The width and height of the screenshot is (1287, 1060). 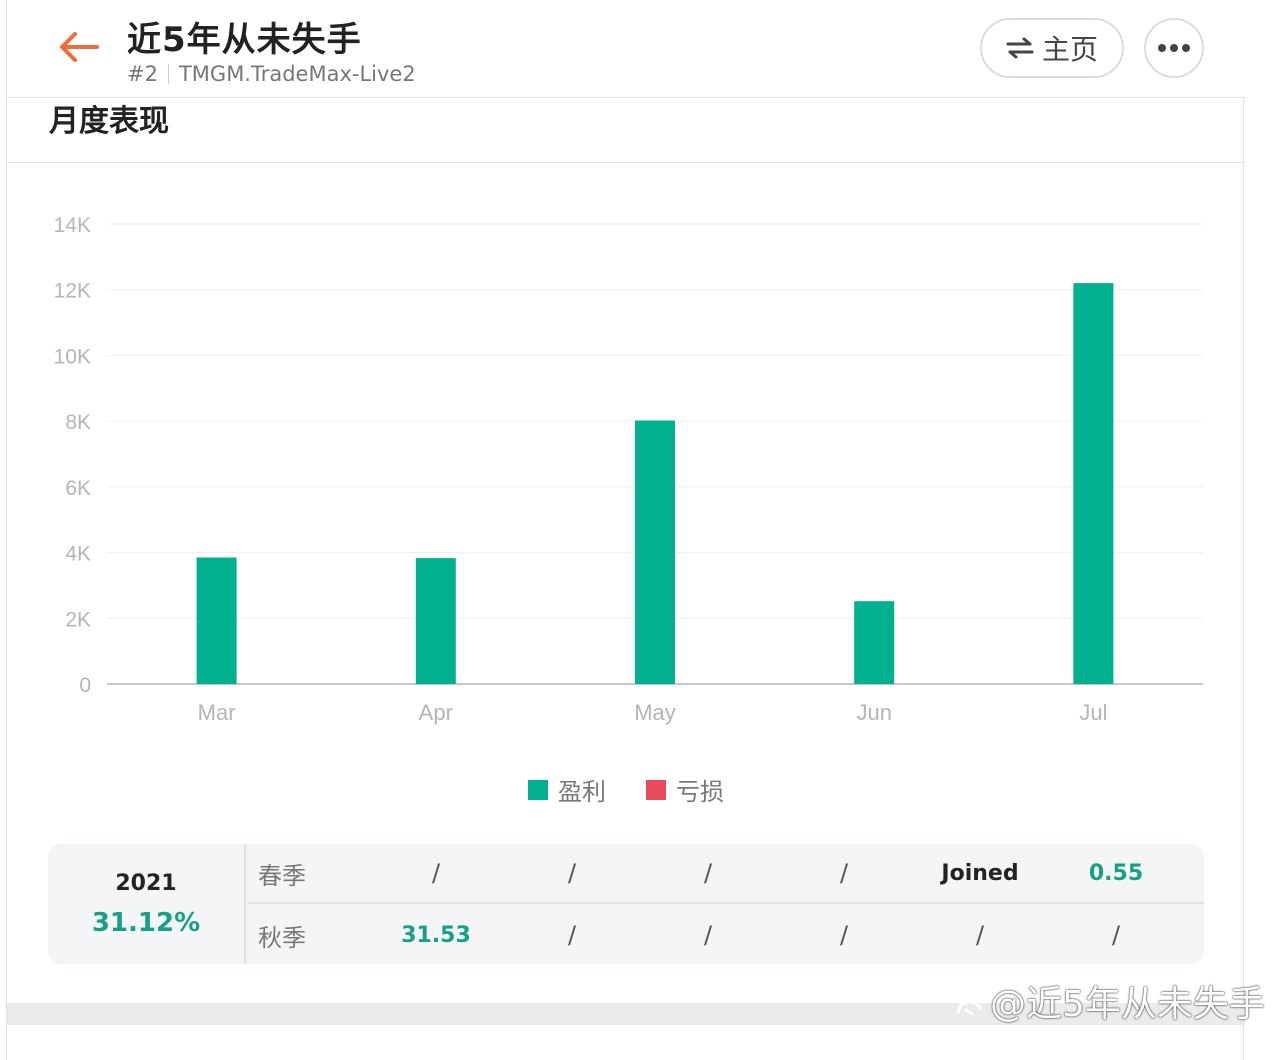 I want to click on legend-item-loss: 亏损, so click(x=685, y=789).